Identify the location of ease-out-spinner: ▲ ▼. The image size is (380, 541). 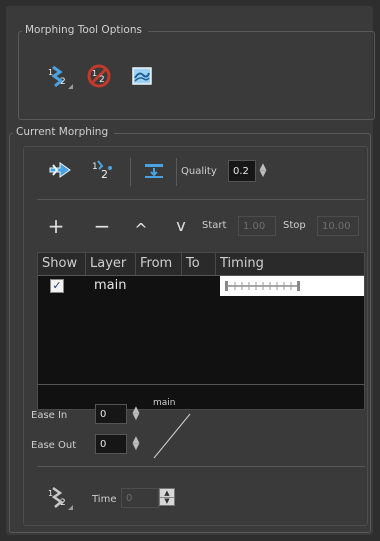
(136, 444).